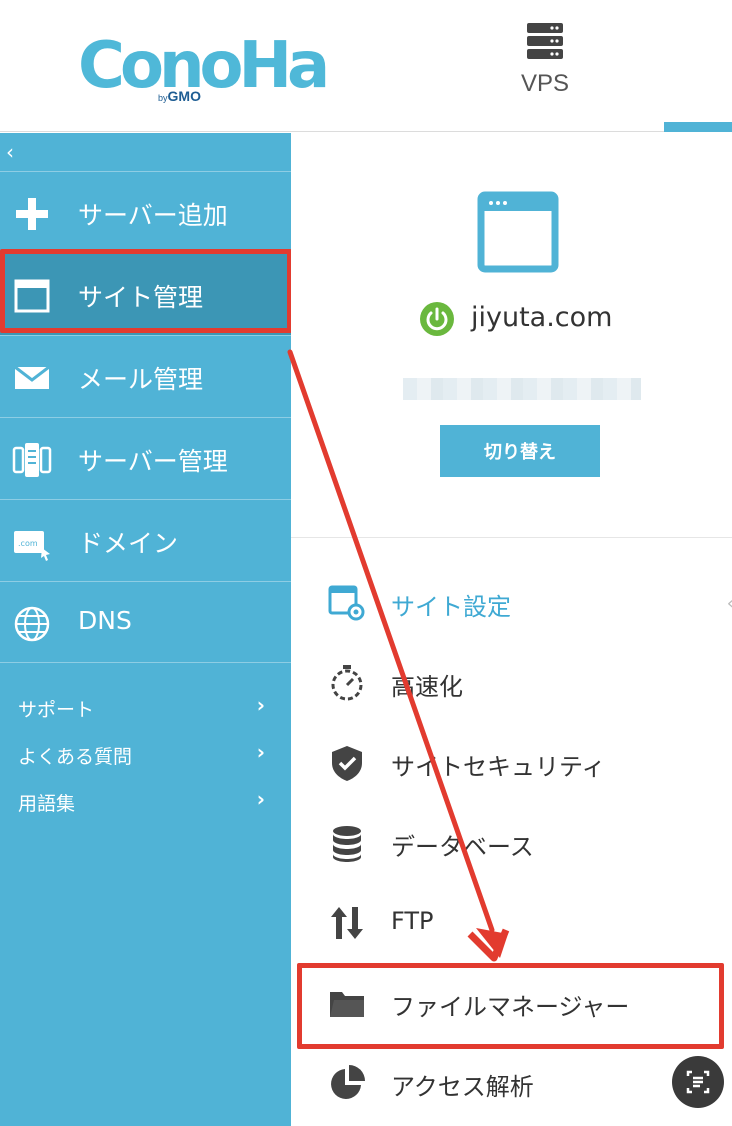  What do you see at coordinates (32, 377) in the screenshot?
I see `envelope-icon` at bounding box center [32, 377].